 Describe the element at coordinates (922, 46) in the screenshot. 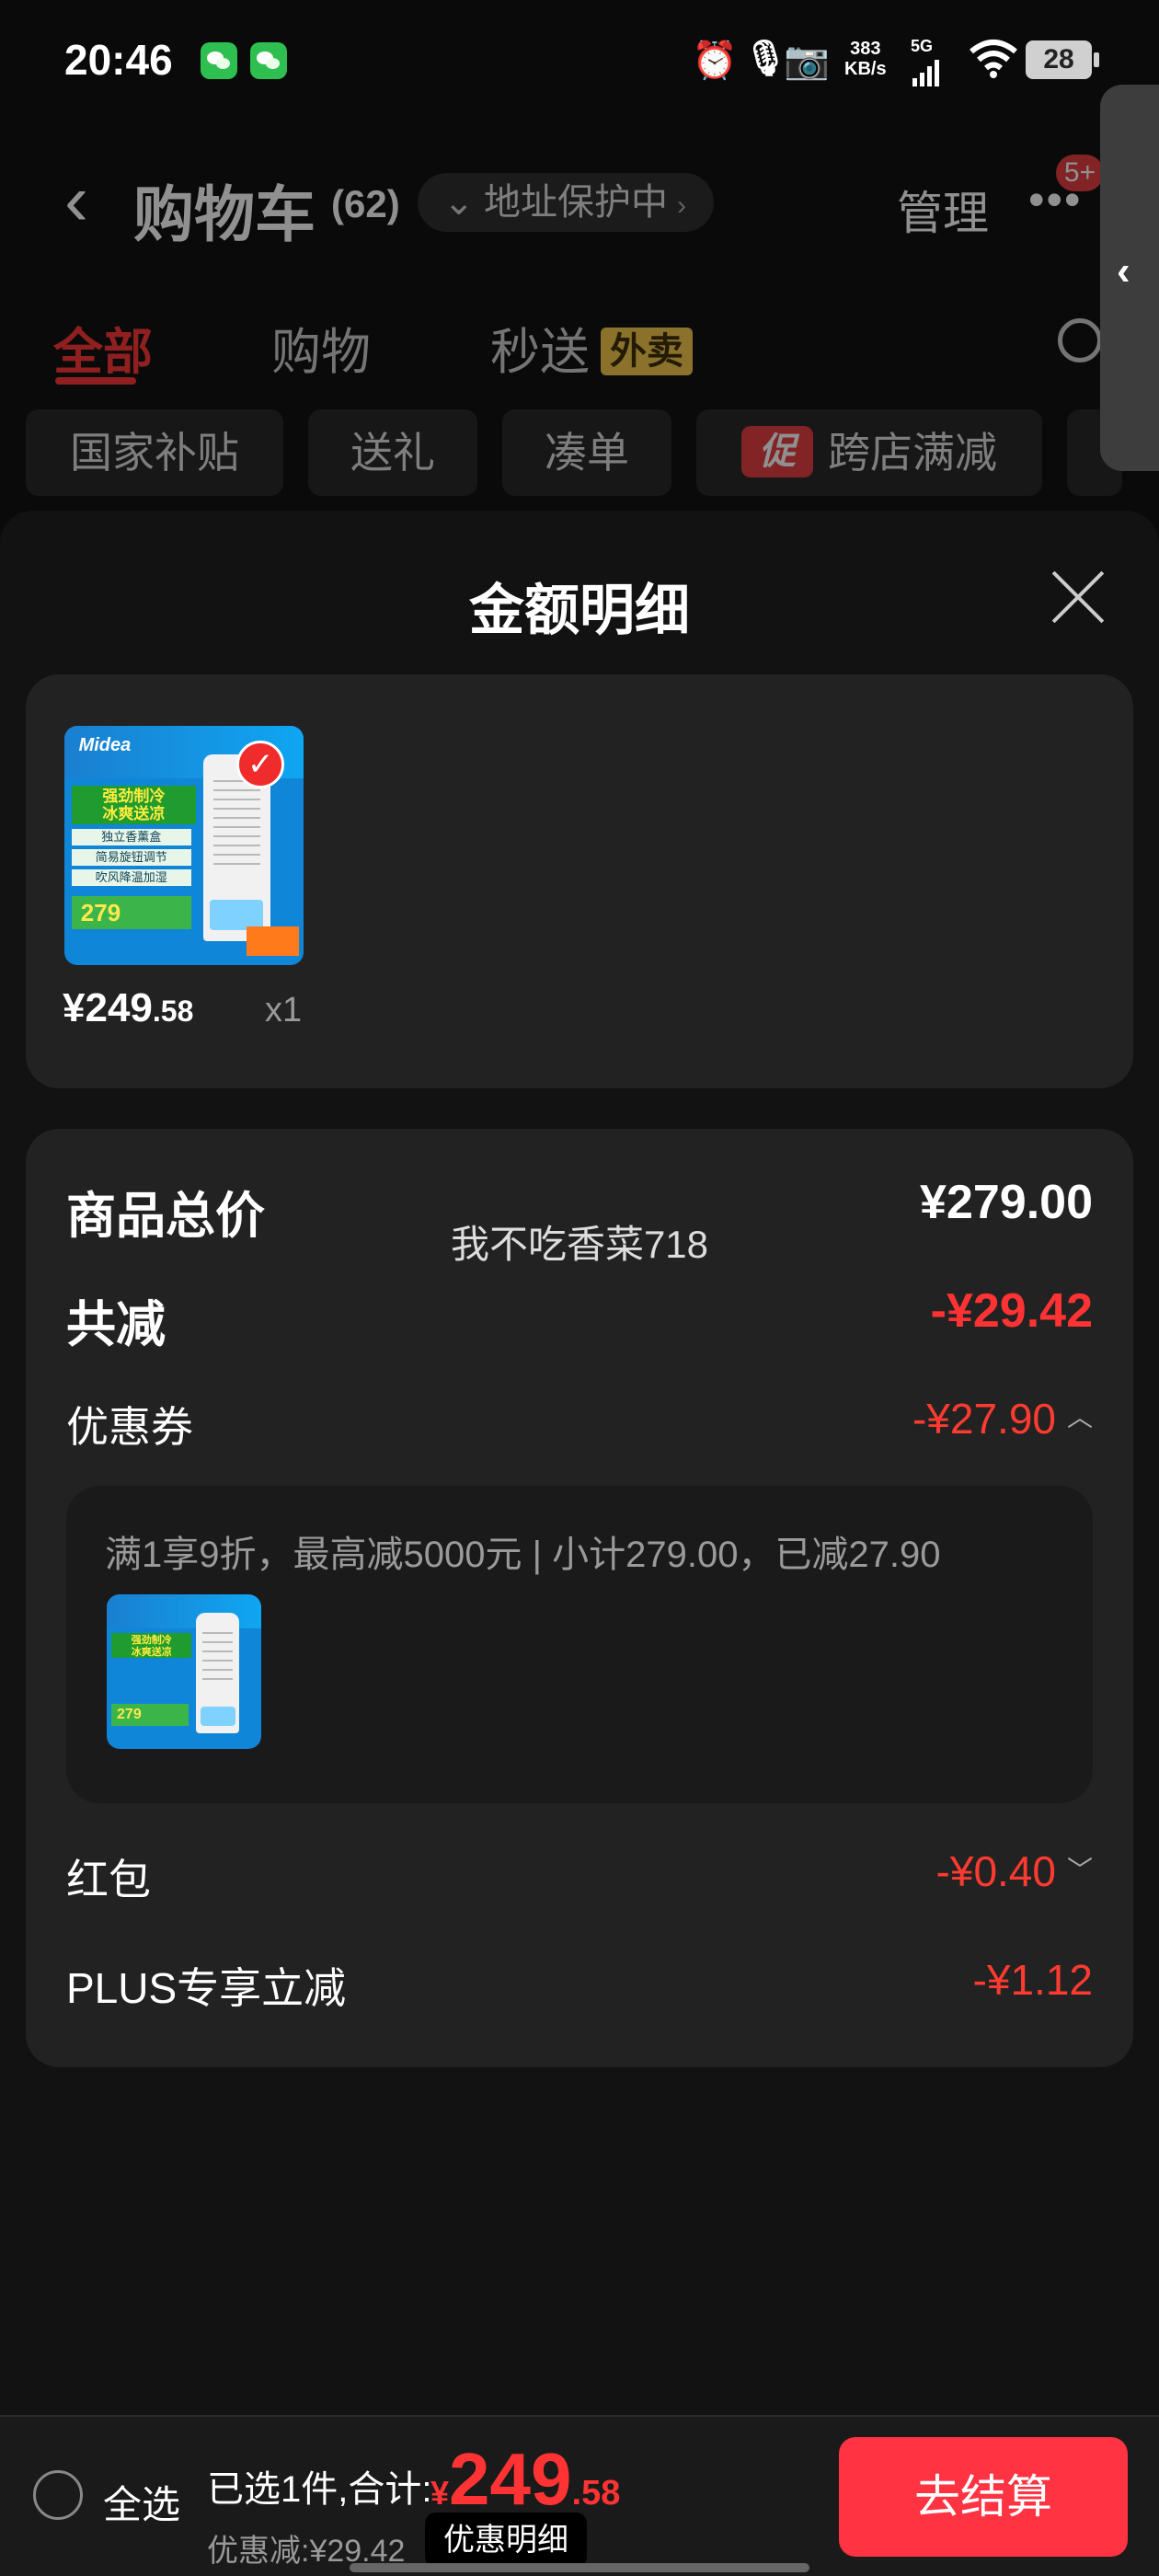

I see `network-type-label: 5G` at that location.